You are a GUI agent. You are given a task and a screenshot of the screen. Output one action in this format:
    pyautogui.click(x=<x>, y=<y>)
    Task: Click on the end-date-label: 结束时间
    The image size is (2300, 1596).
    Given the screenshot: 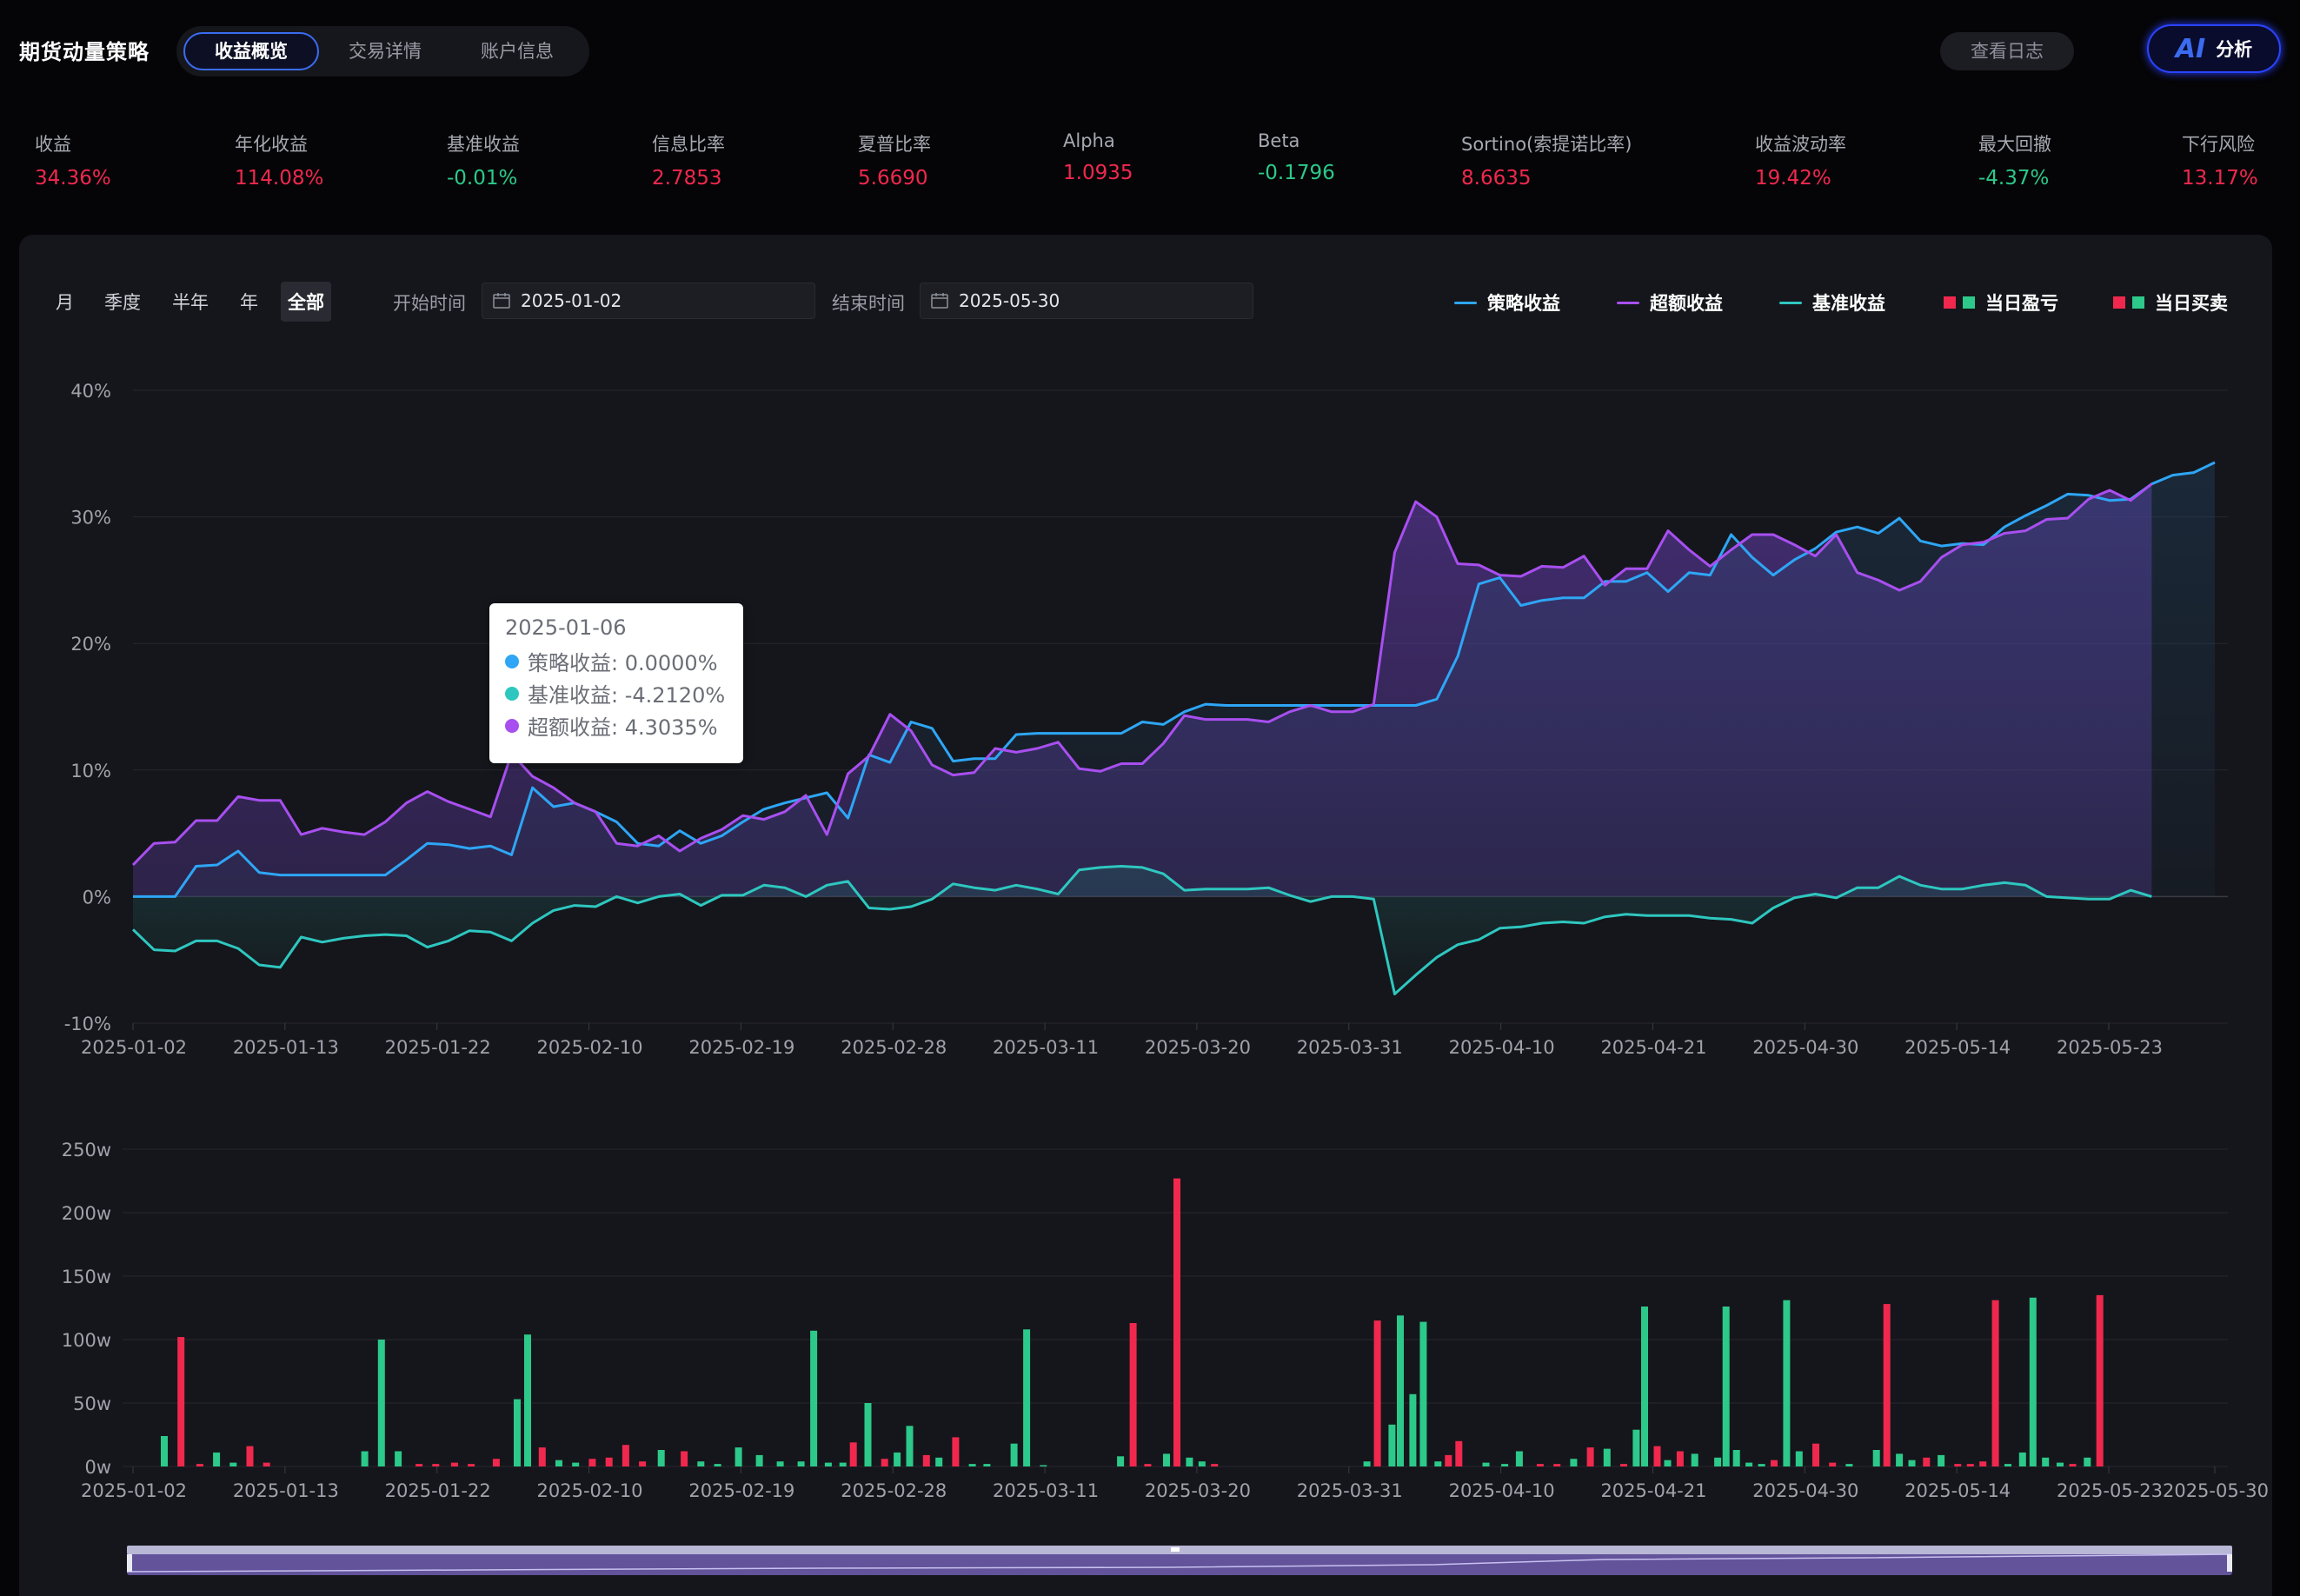 What is the action you would take?
    pyautogui.click(x=868, y=303)
    